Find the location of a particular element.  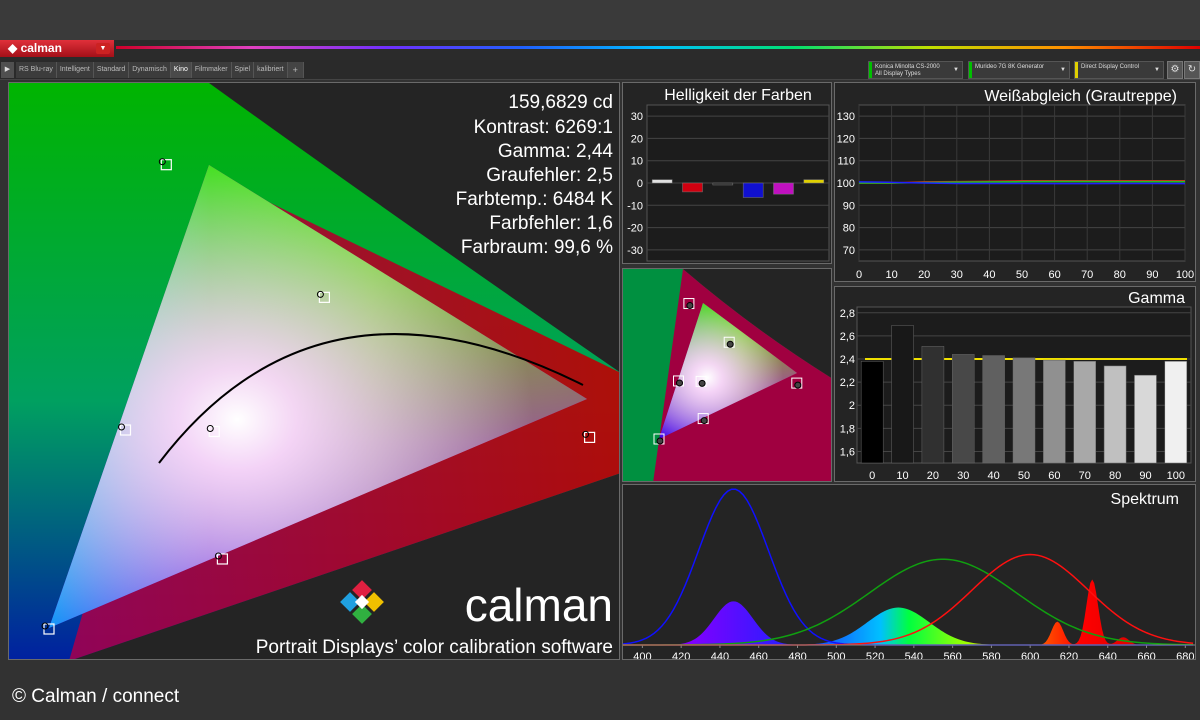

stat-line: 159,6829 cd is located at coordinates (560, 102).